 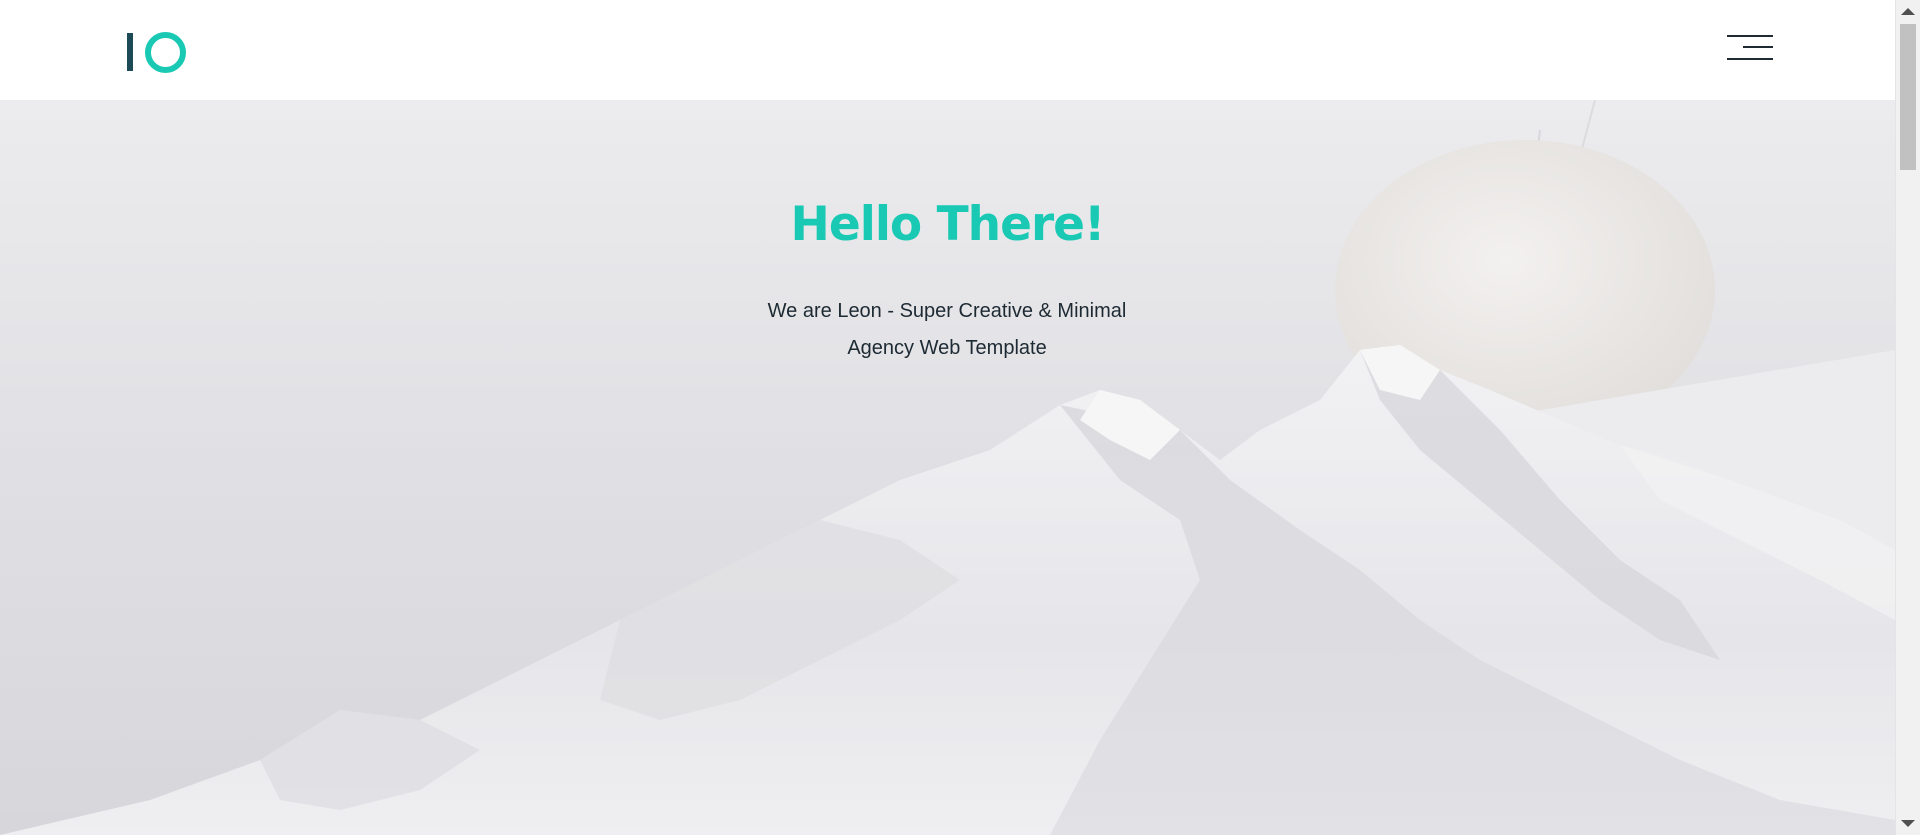 I want to click on vertical-scrollbar, so click(x=1907, y=417).